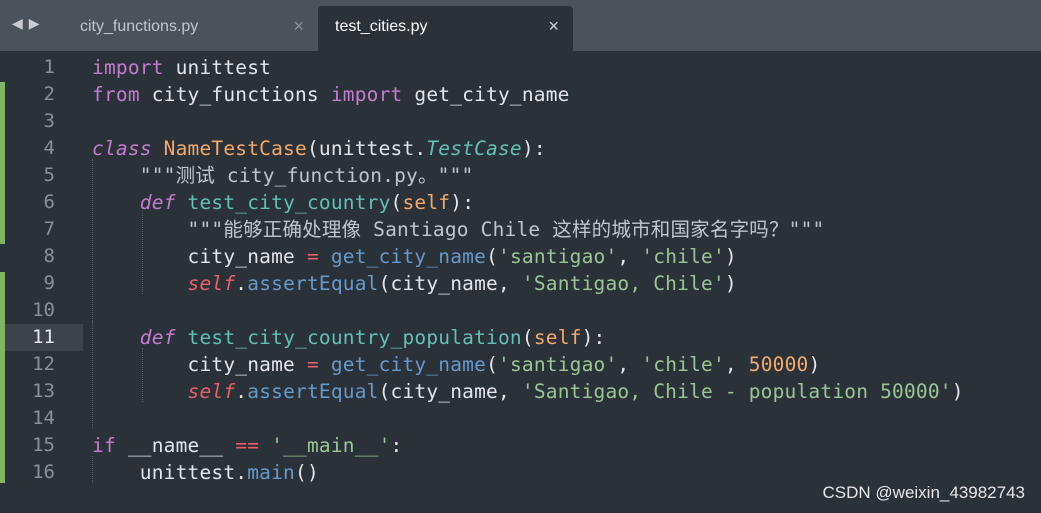  I want to click on watermark: CSDN @weixin_43982743, so click(923, 492).